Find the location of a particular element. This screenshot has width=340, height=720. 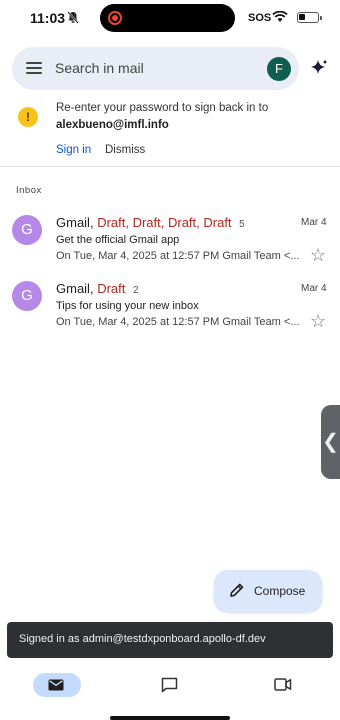

wifi-icon is located at coordinates (280, 16).